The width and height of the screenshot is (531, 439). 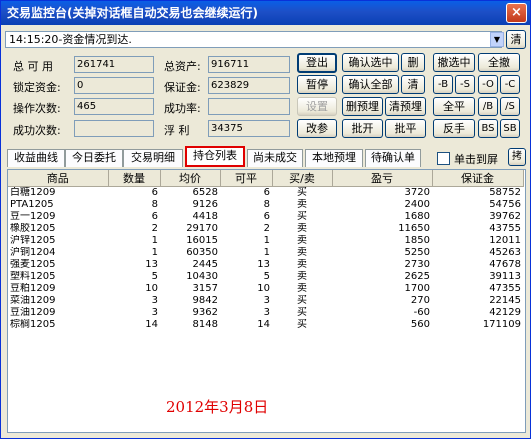 I want to click on table-cell: 42129, so click(x=505, y=312).